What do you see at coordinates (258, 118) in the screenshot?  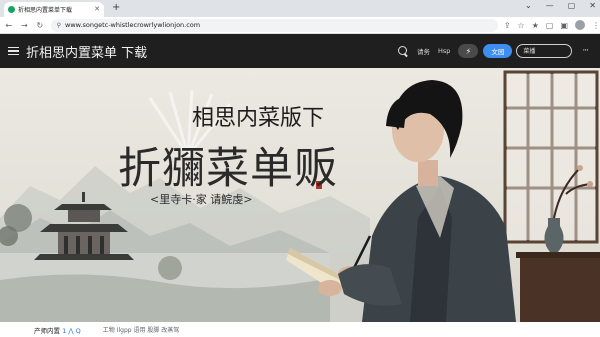 I see `hero-subtitle: 相思内菜版下` at bounding box center [258, 118].